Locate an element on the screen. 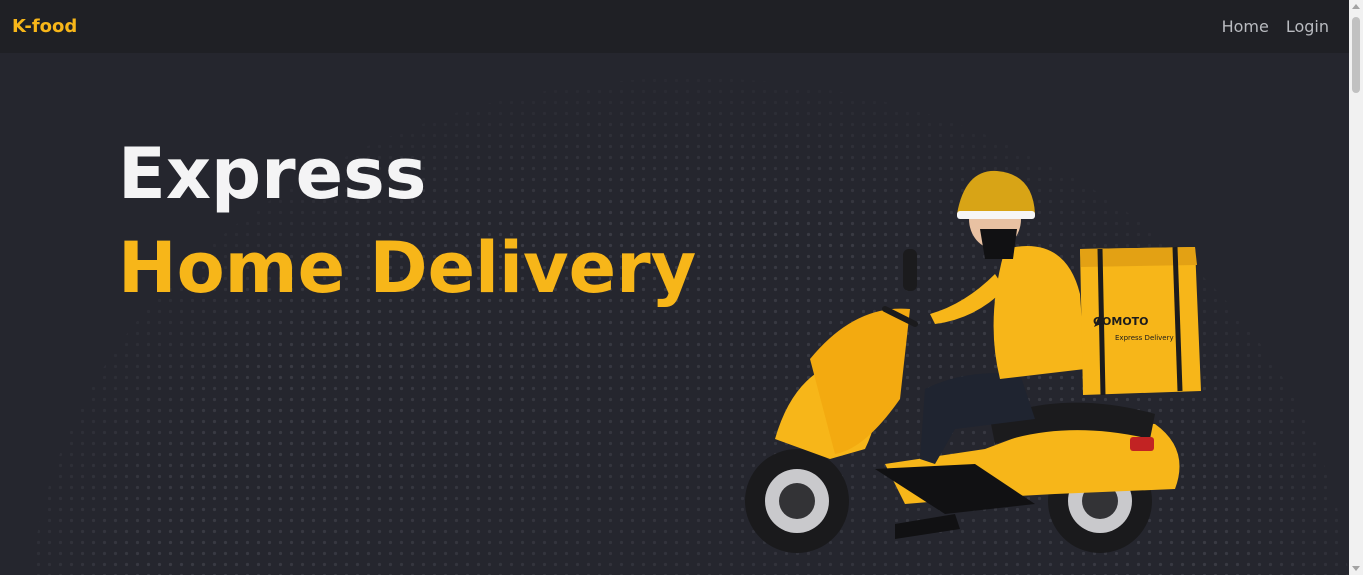 The image size is (1363, 575). headline-home-delivery: Home Delivery is located at coordinates (407, 268).